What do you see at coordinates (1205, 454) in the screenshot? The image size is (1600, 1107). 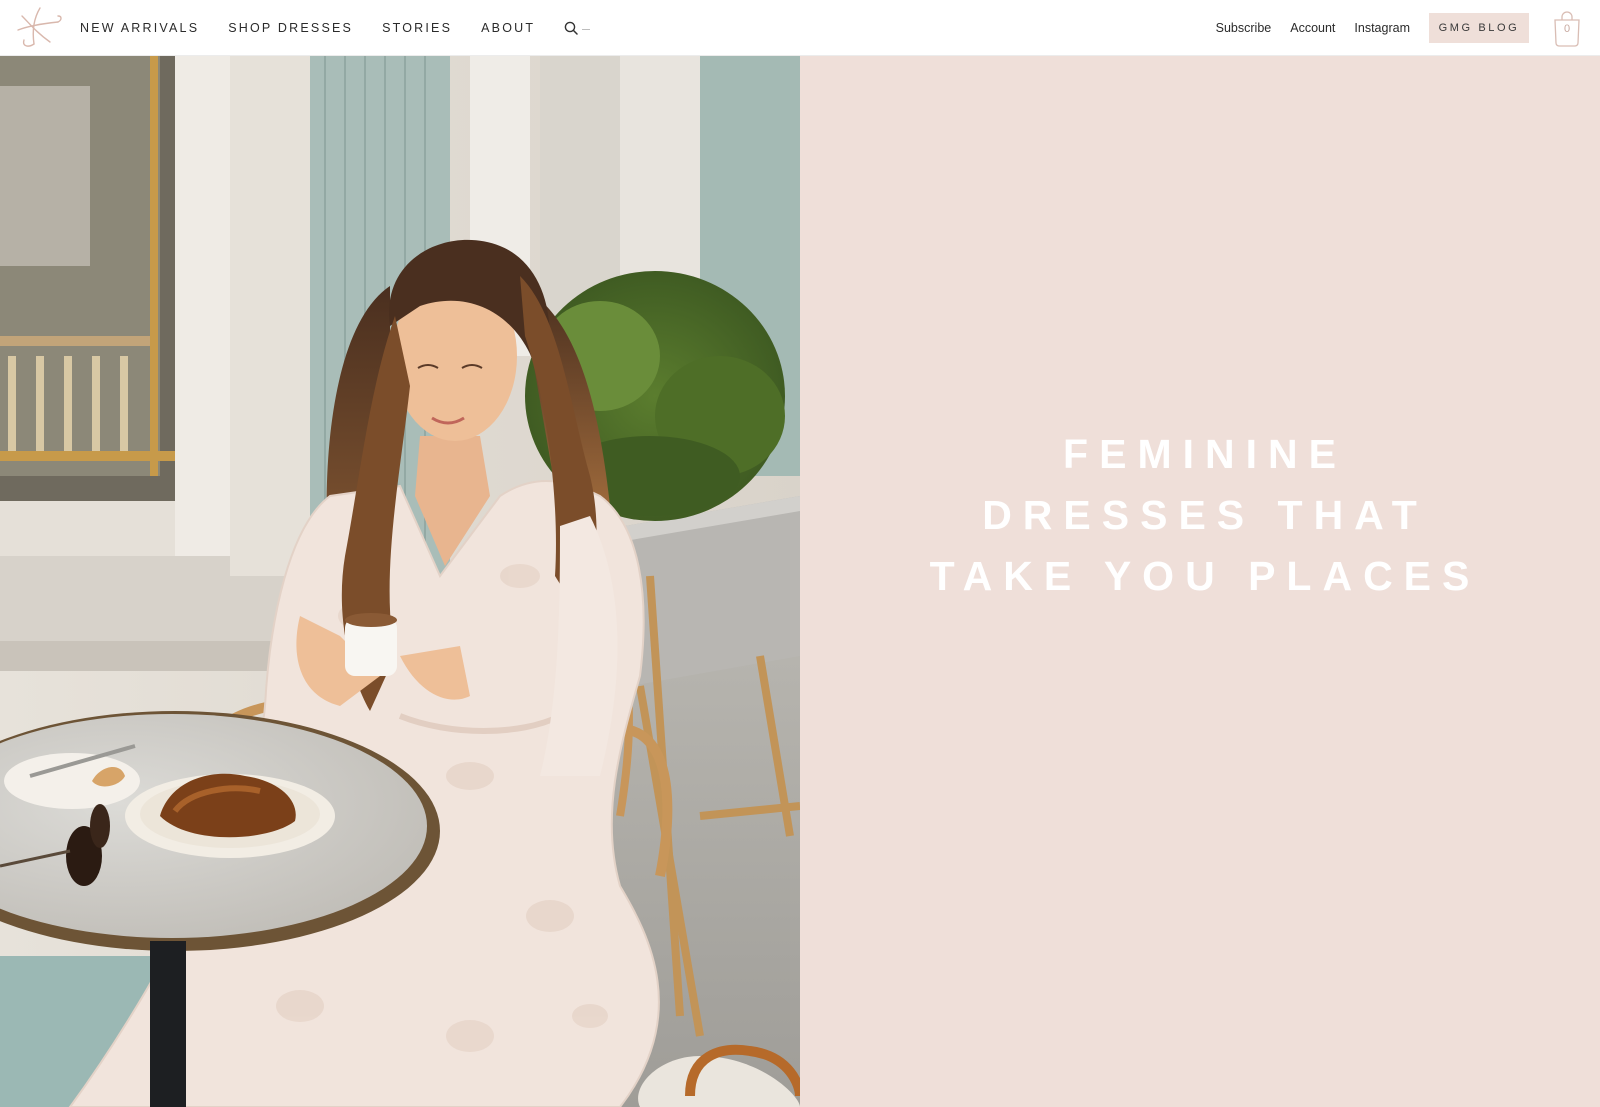 I see `headline-line-1: FEMININE` at bounding box center [1205, 454].